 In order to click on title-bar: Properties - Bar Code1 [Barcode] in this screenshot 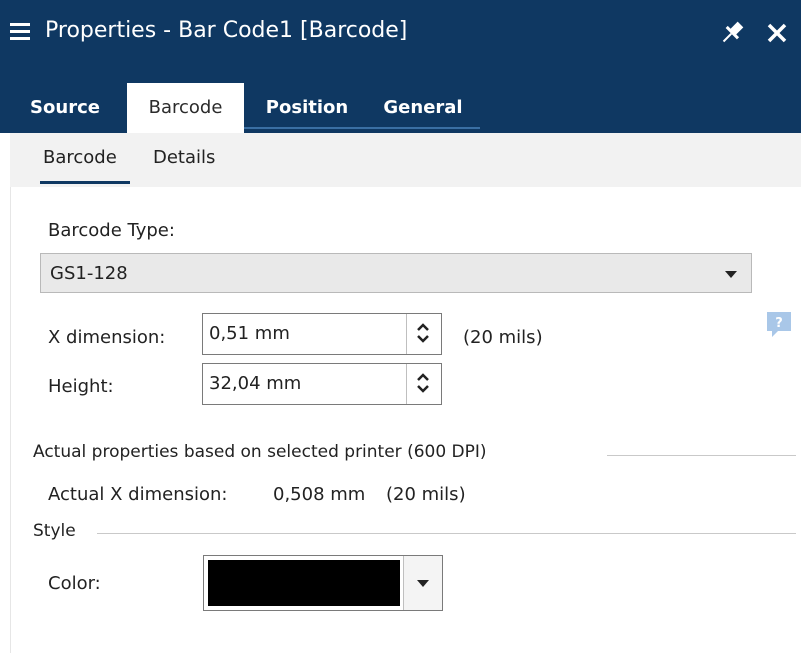, I will do `click(400, 33)`.